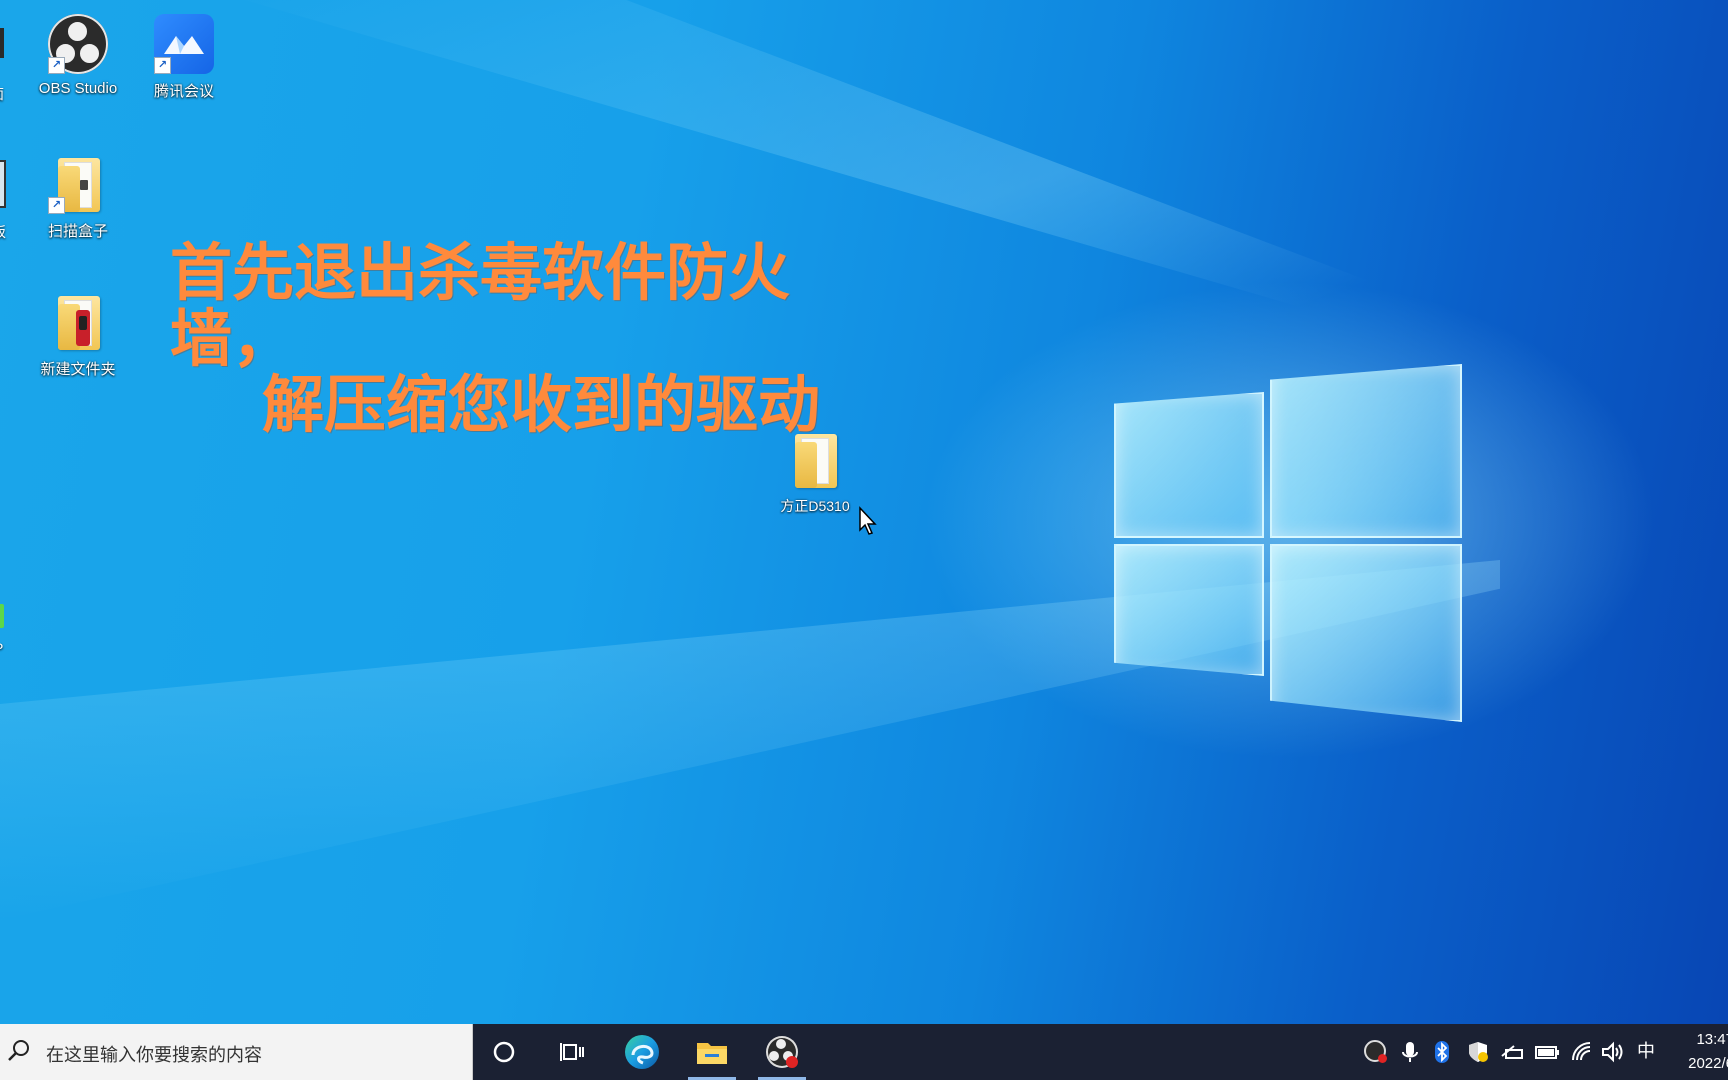 The image size is (1728, 1080). Describe the element at coordinates (1712, 1039) in the screenshot. I see `clock-time: 13:47` at that location.